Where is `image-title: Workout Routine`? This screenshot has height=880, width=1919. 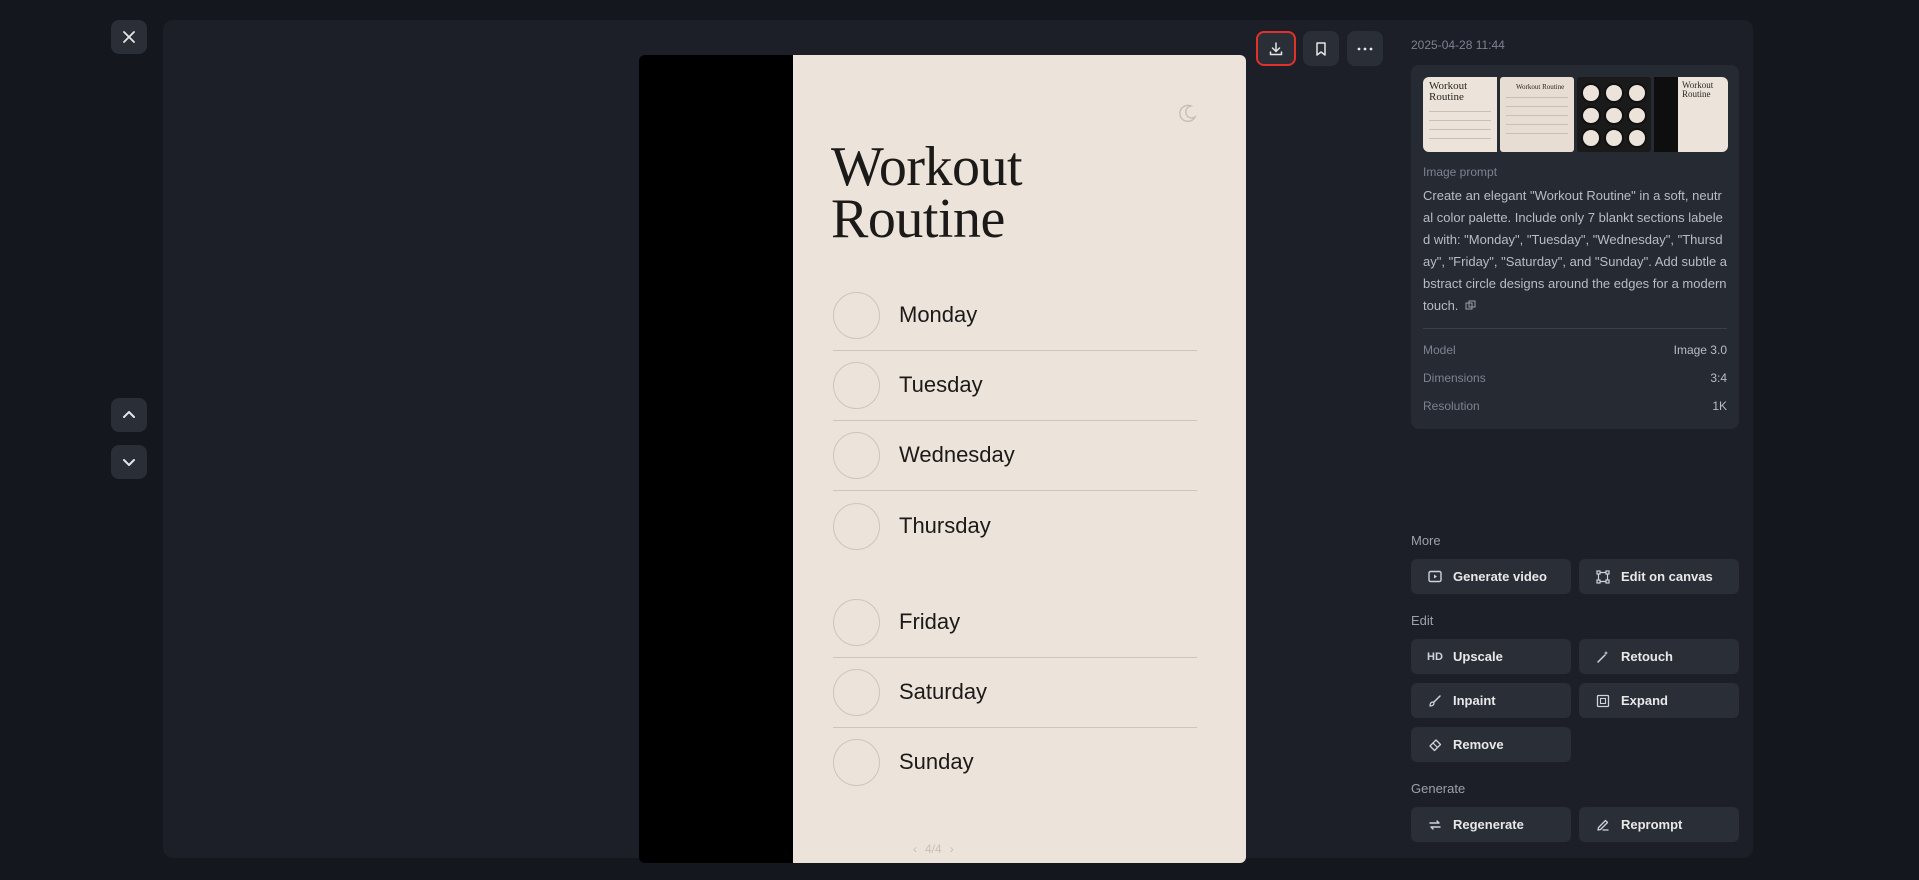
image-title: Workout Routine is located at coordinates (1011, 193).